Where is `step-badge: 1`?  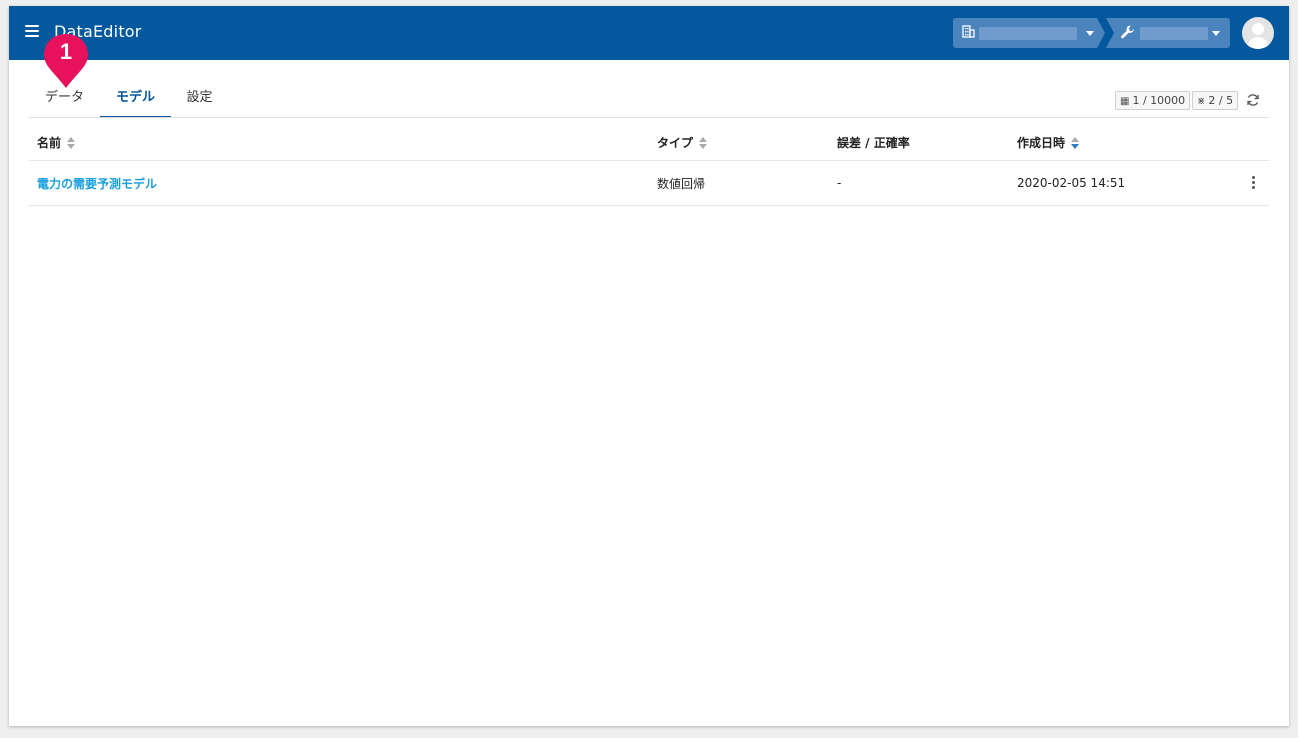
step-badge: 1 is located at coordinates (66, 62).